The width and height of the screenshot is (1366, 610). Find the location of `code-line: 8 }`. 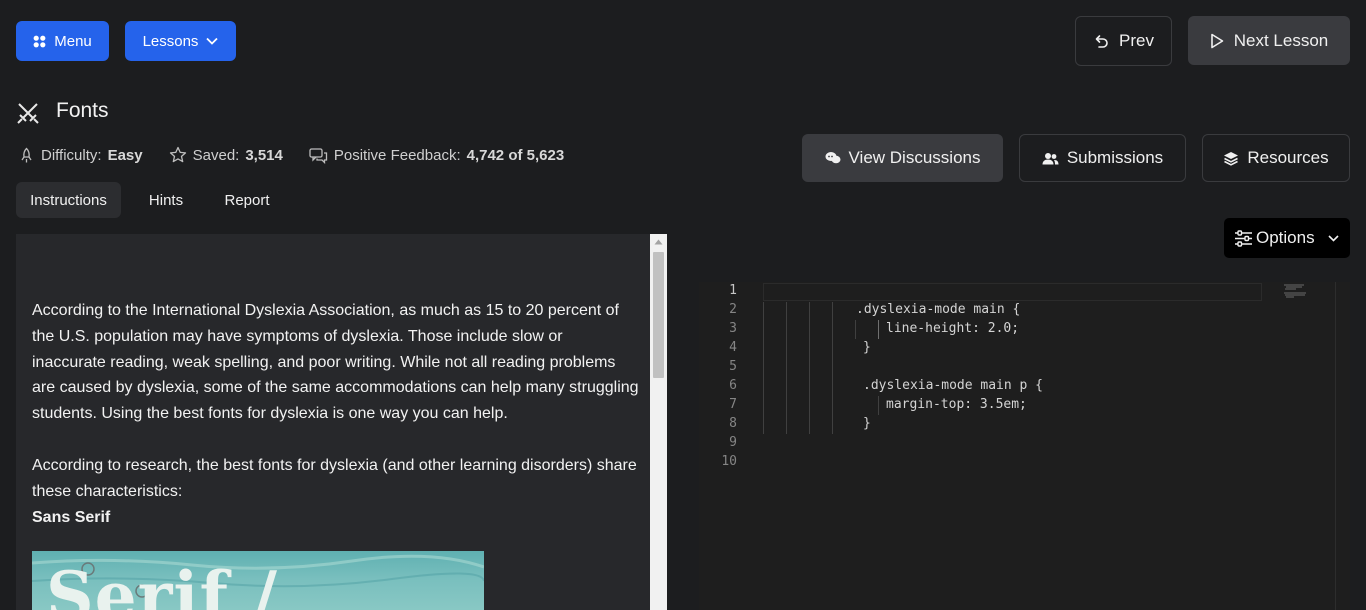

code-line: 8 } is located at coordinates (1024, 425).